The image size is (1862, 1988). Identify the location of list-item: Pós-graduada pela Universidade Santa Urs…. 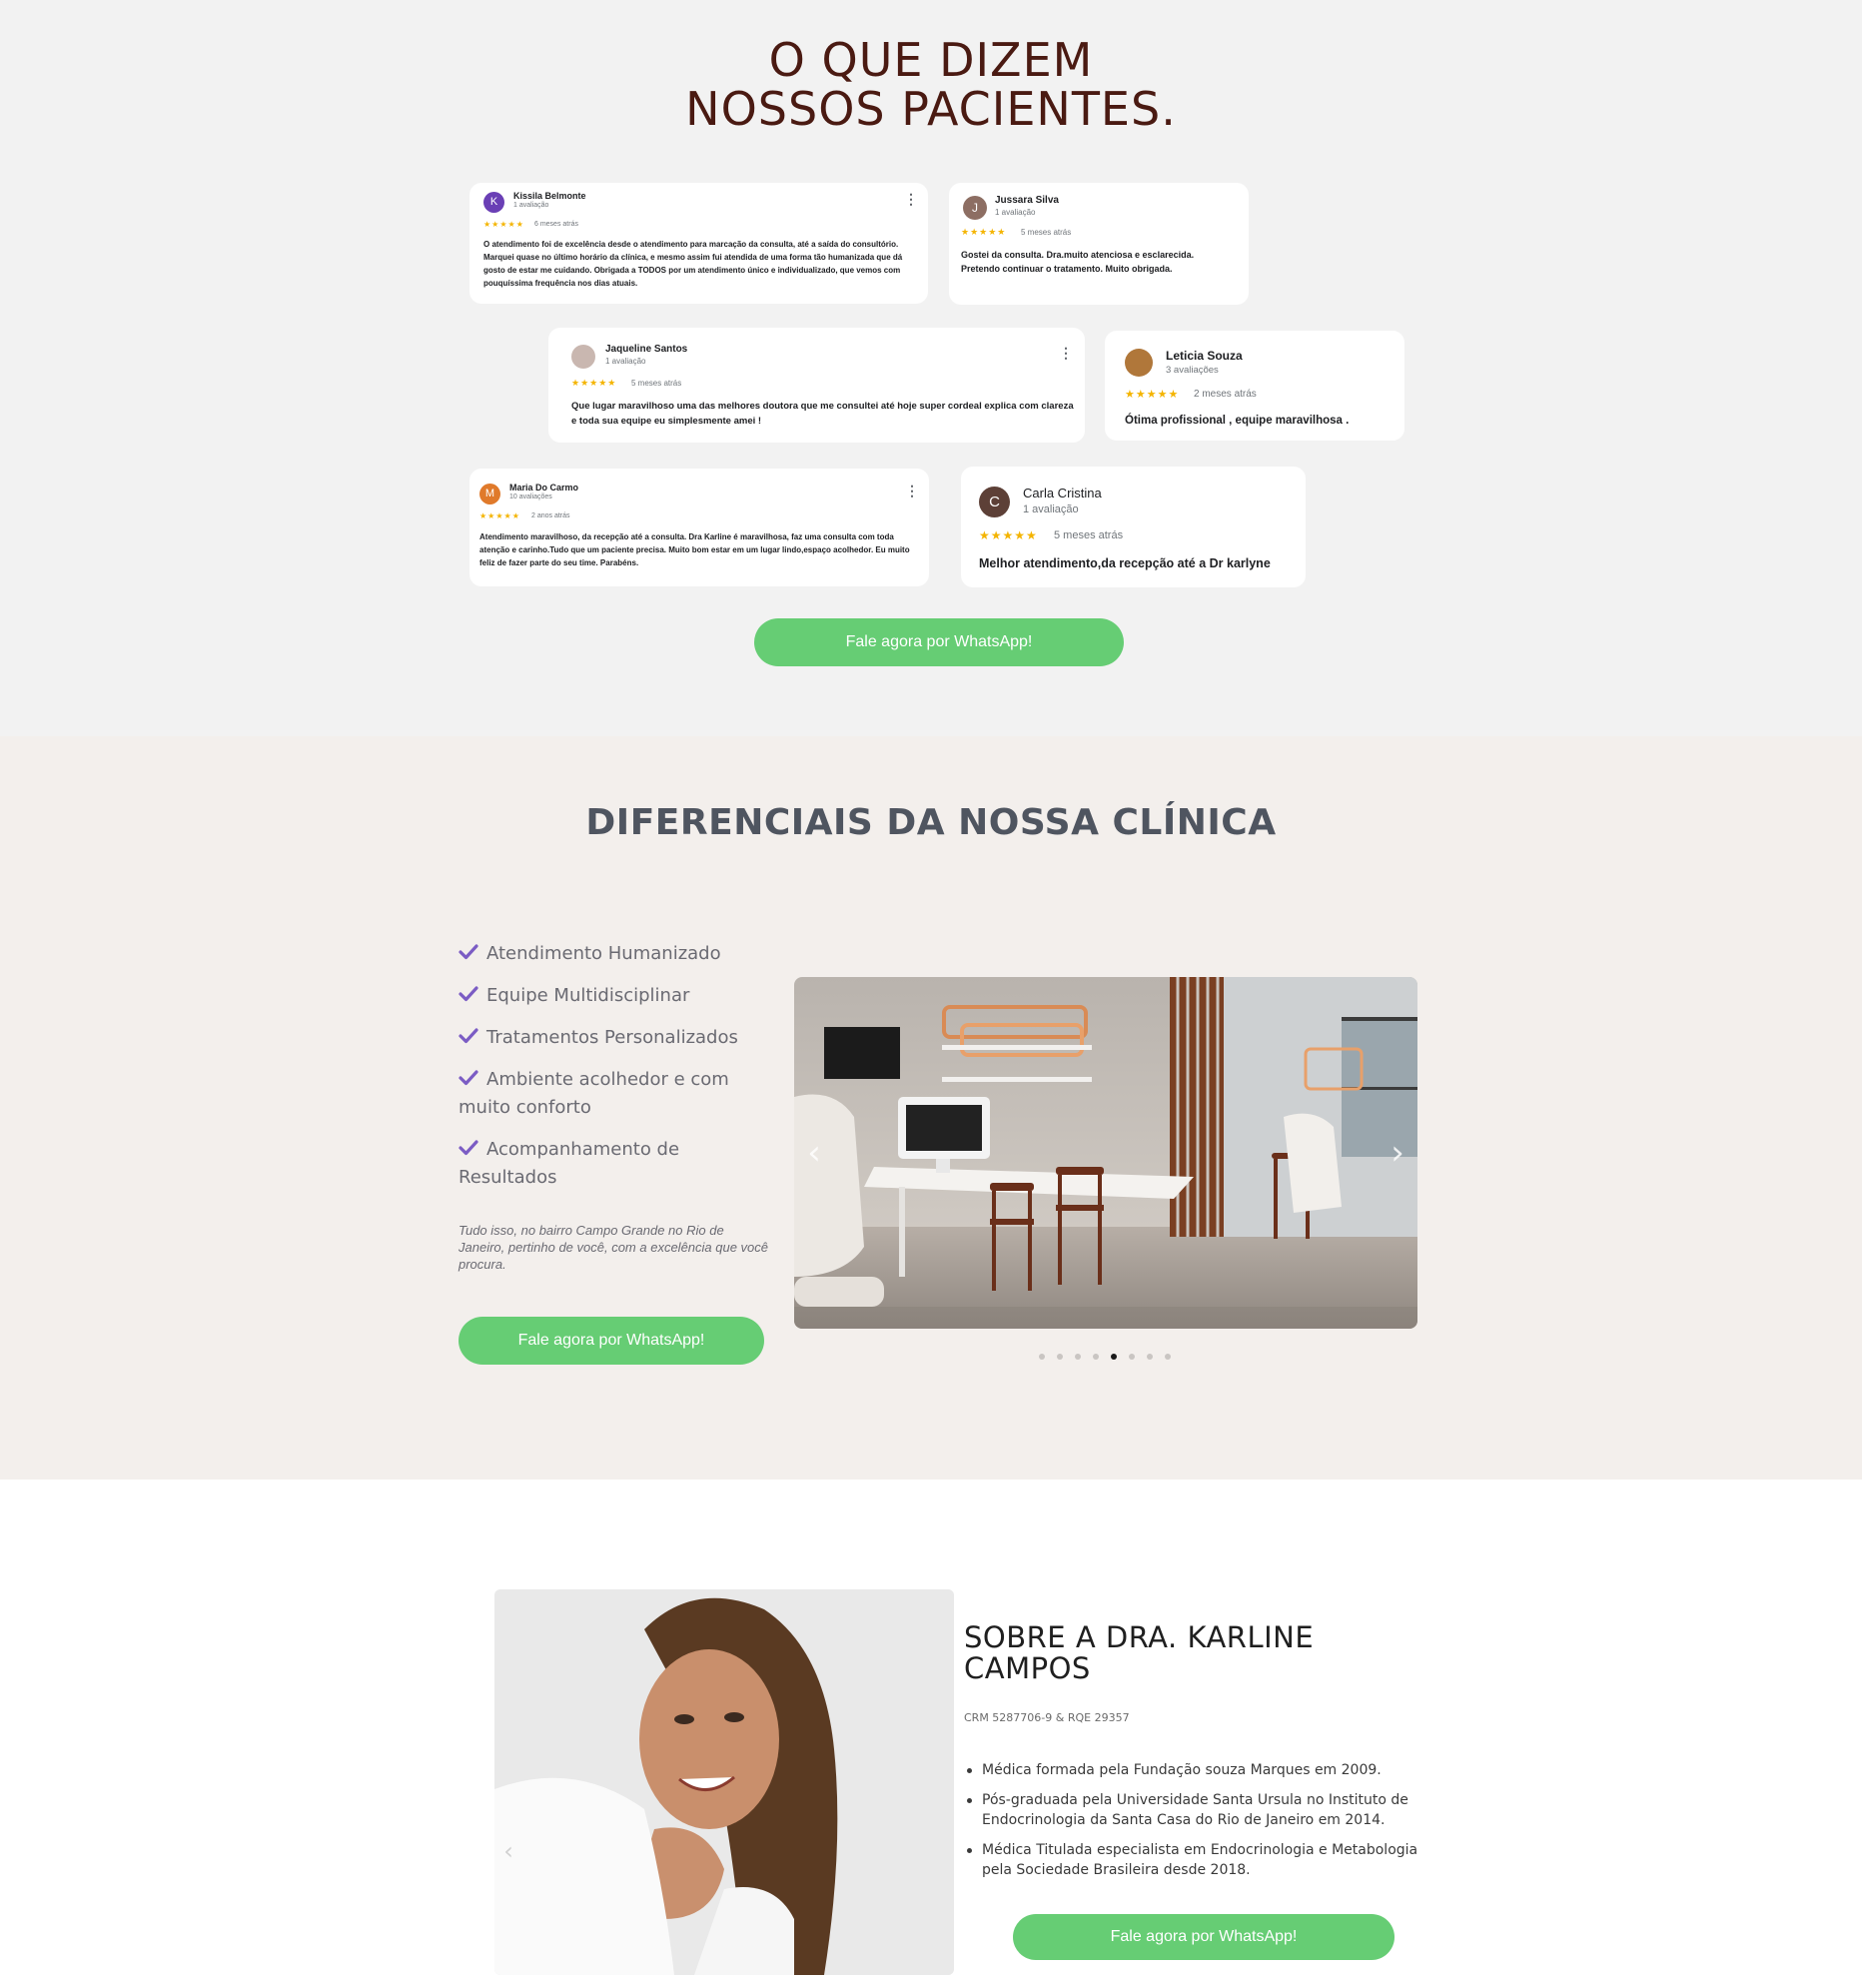
(1198, 1810).